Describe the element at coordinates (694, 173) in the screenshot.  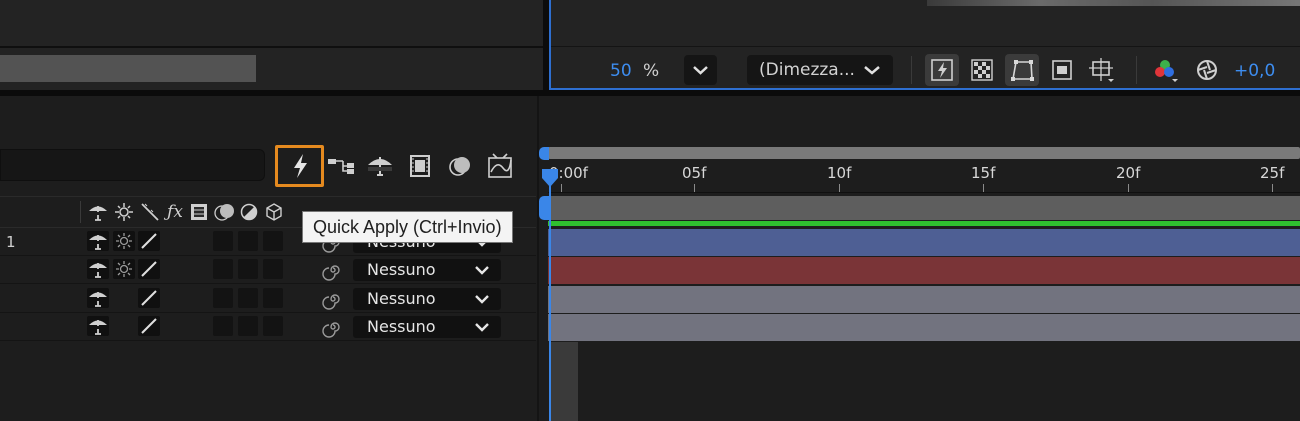
I see `time-ruler-label: 05f` at that location.